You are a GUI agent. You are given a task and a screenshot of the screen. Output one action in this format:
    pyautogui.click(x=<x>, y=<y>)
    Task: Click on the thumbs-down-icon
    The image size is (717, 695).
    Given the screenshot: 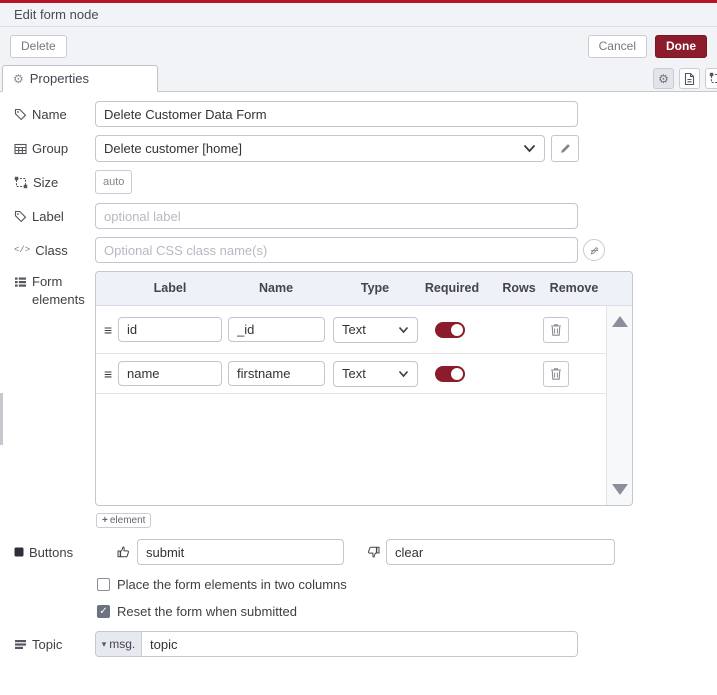 What is the action you would take?
    pyautogui.click(x=373, y=552)
    